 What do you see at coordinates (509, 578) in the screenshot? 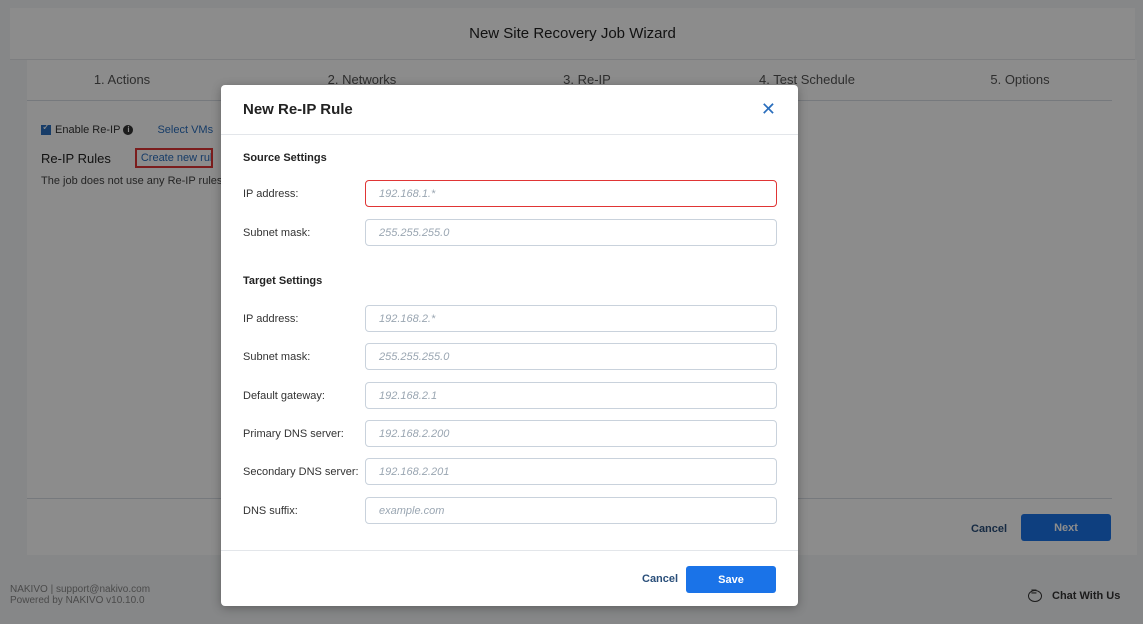
I see `modal-footer: Cancel Save` at bounding box center [509, 578].